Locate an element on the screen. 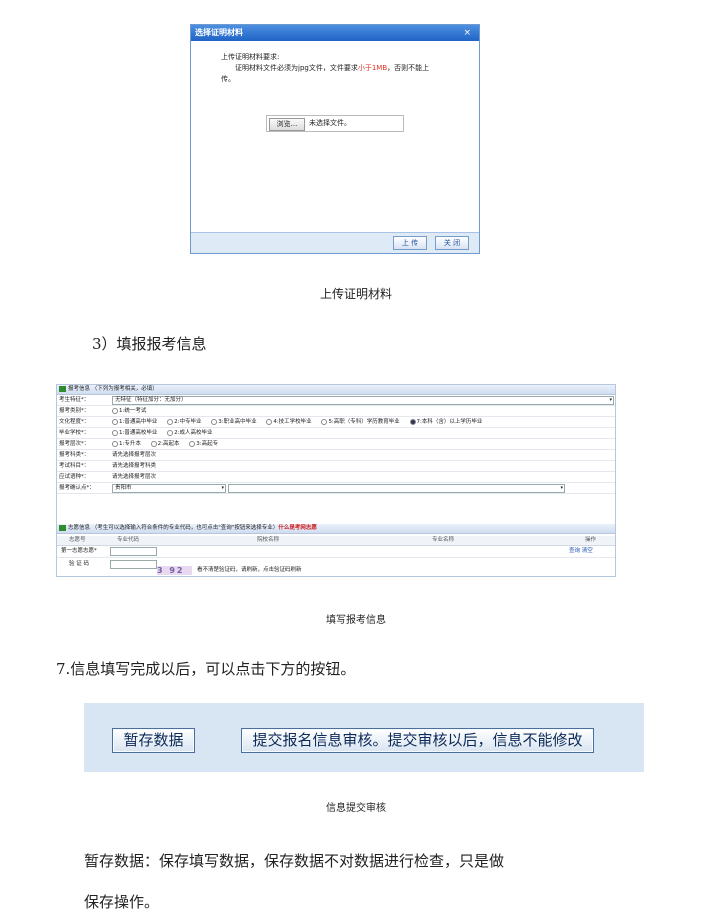 The image size is (712, 924). field-label: 报考科类*： is located at coordinates (74, 455).